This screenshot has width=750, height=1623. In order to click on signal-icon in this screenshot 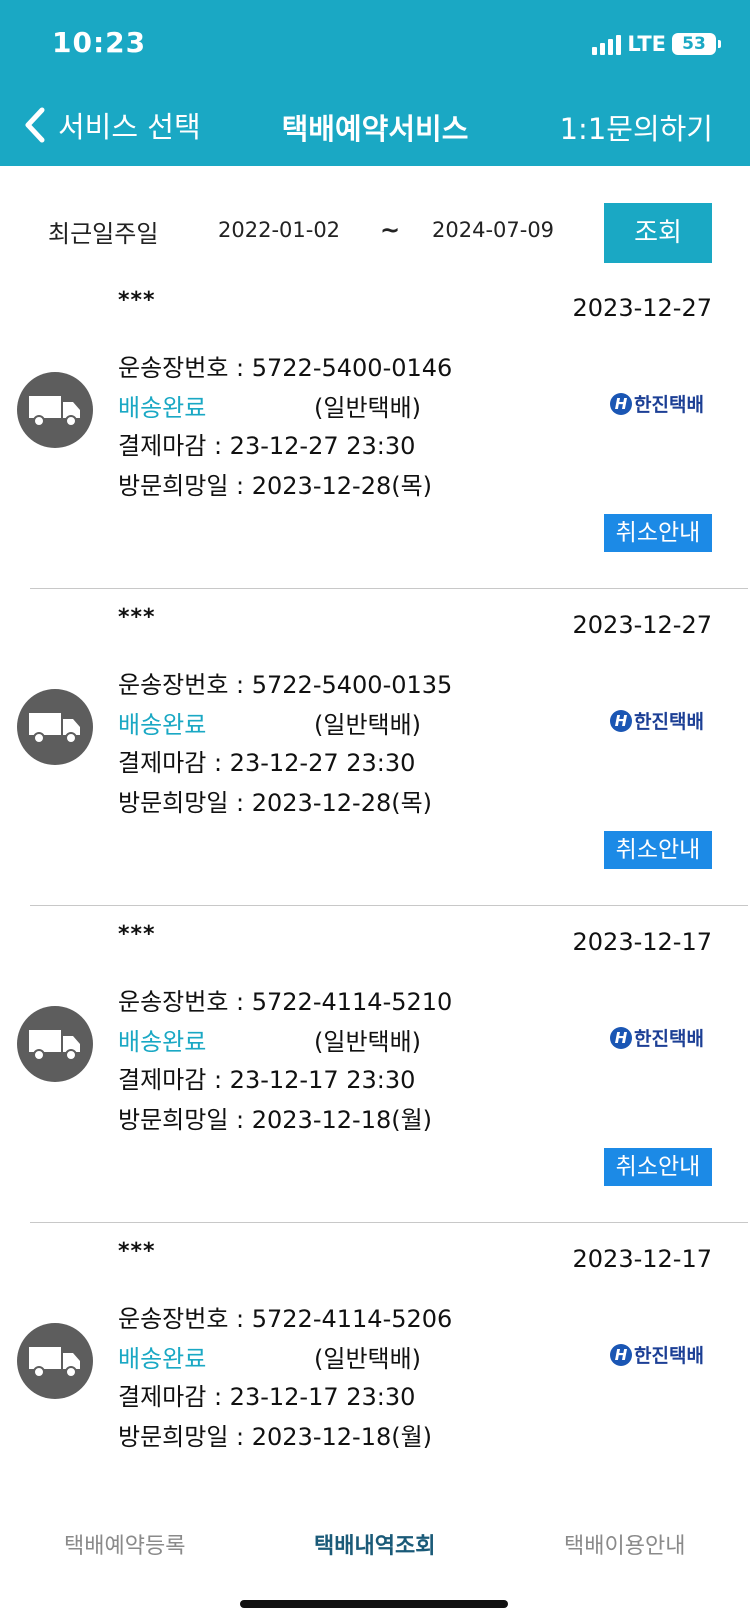, I will do `click(607, 44)`.